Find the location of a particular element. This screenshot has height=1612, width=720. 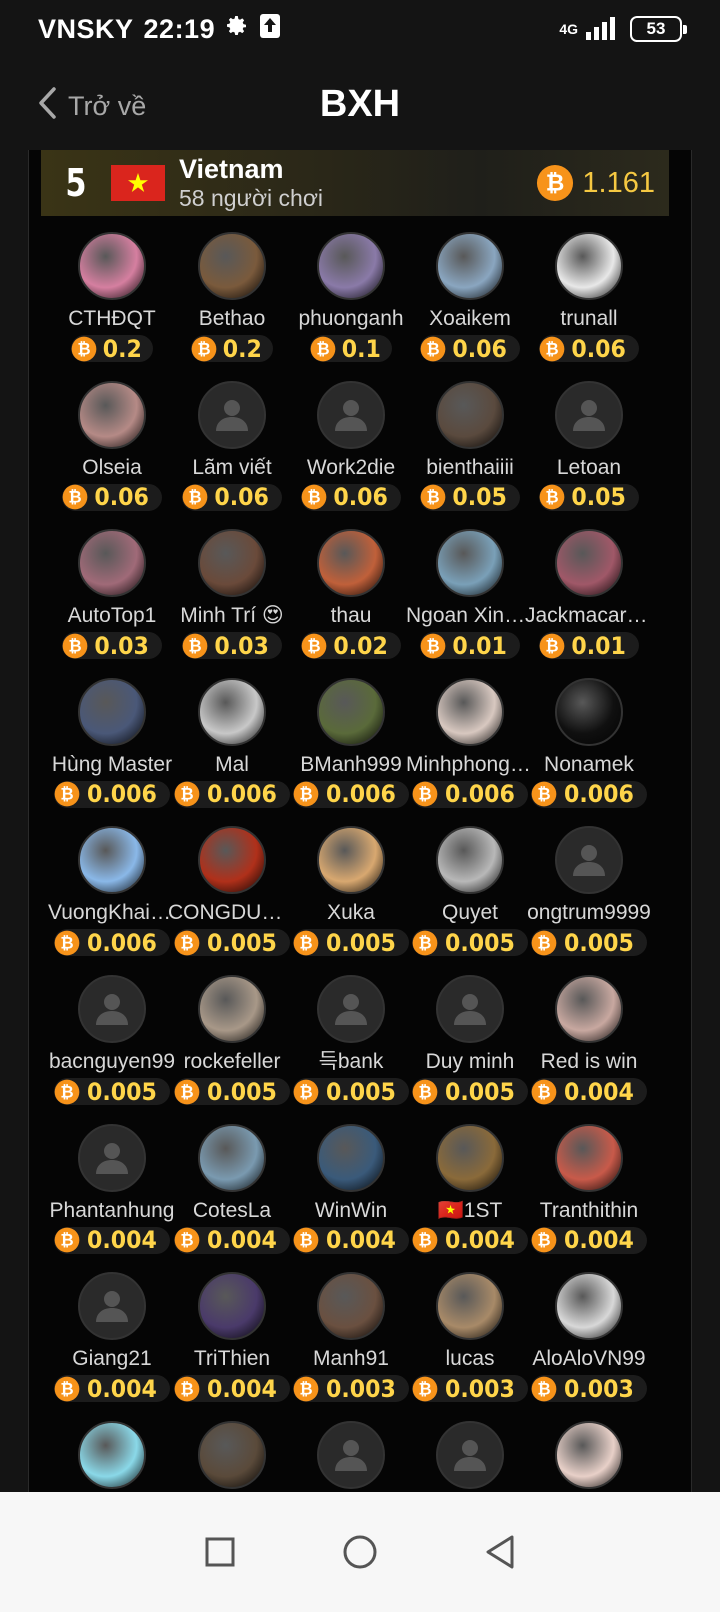

player-card: Tranthithin ₿ 0.004 is located at coordinates (589, 1188).